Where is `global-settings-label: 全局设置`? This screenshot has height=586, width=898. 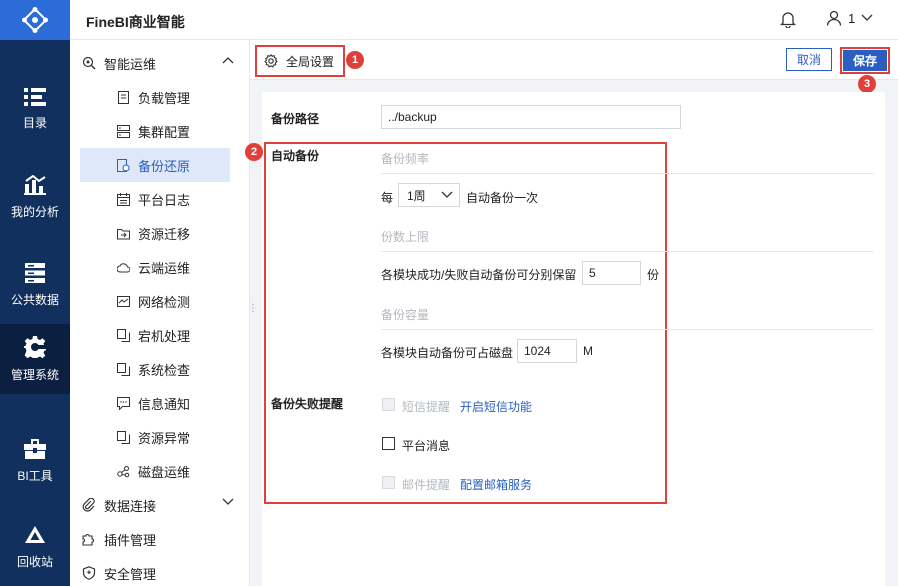 global-settings-label: 全局设置 is located at coordinates (310, 61).